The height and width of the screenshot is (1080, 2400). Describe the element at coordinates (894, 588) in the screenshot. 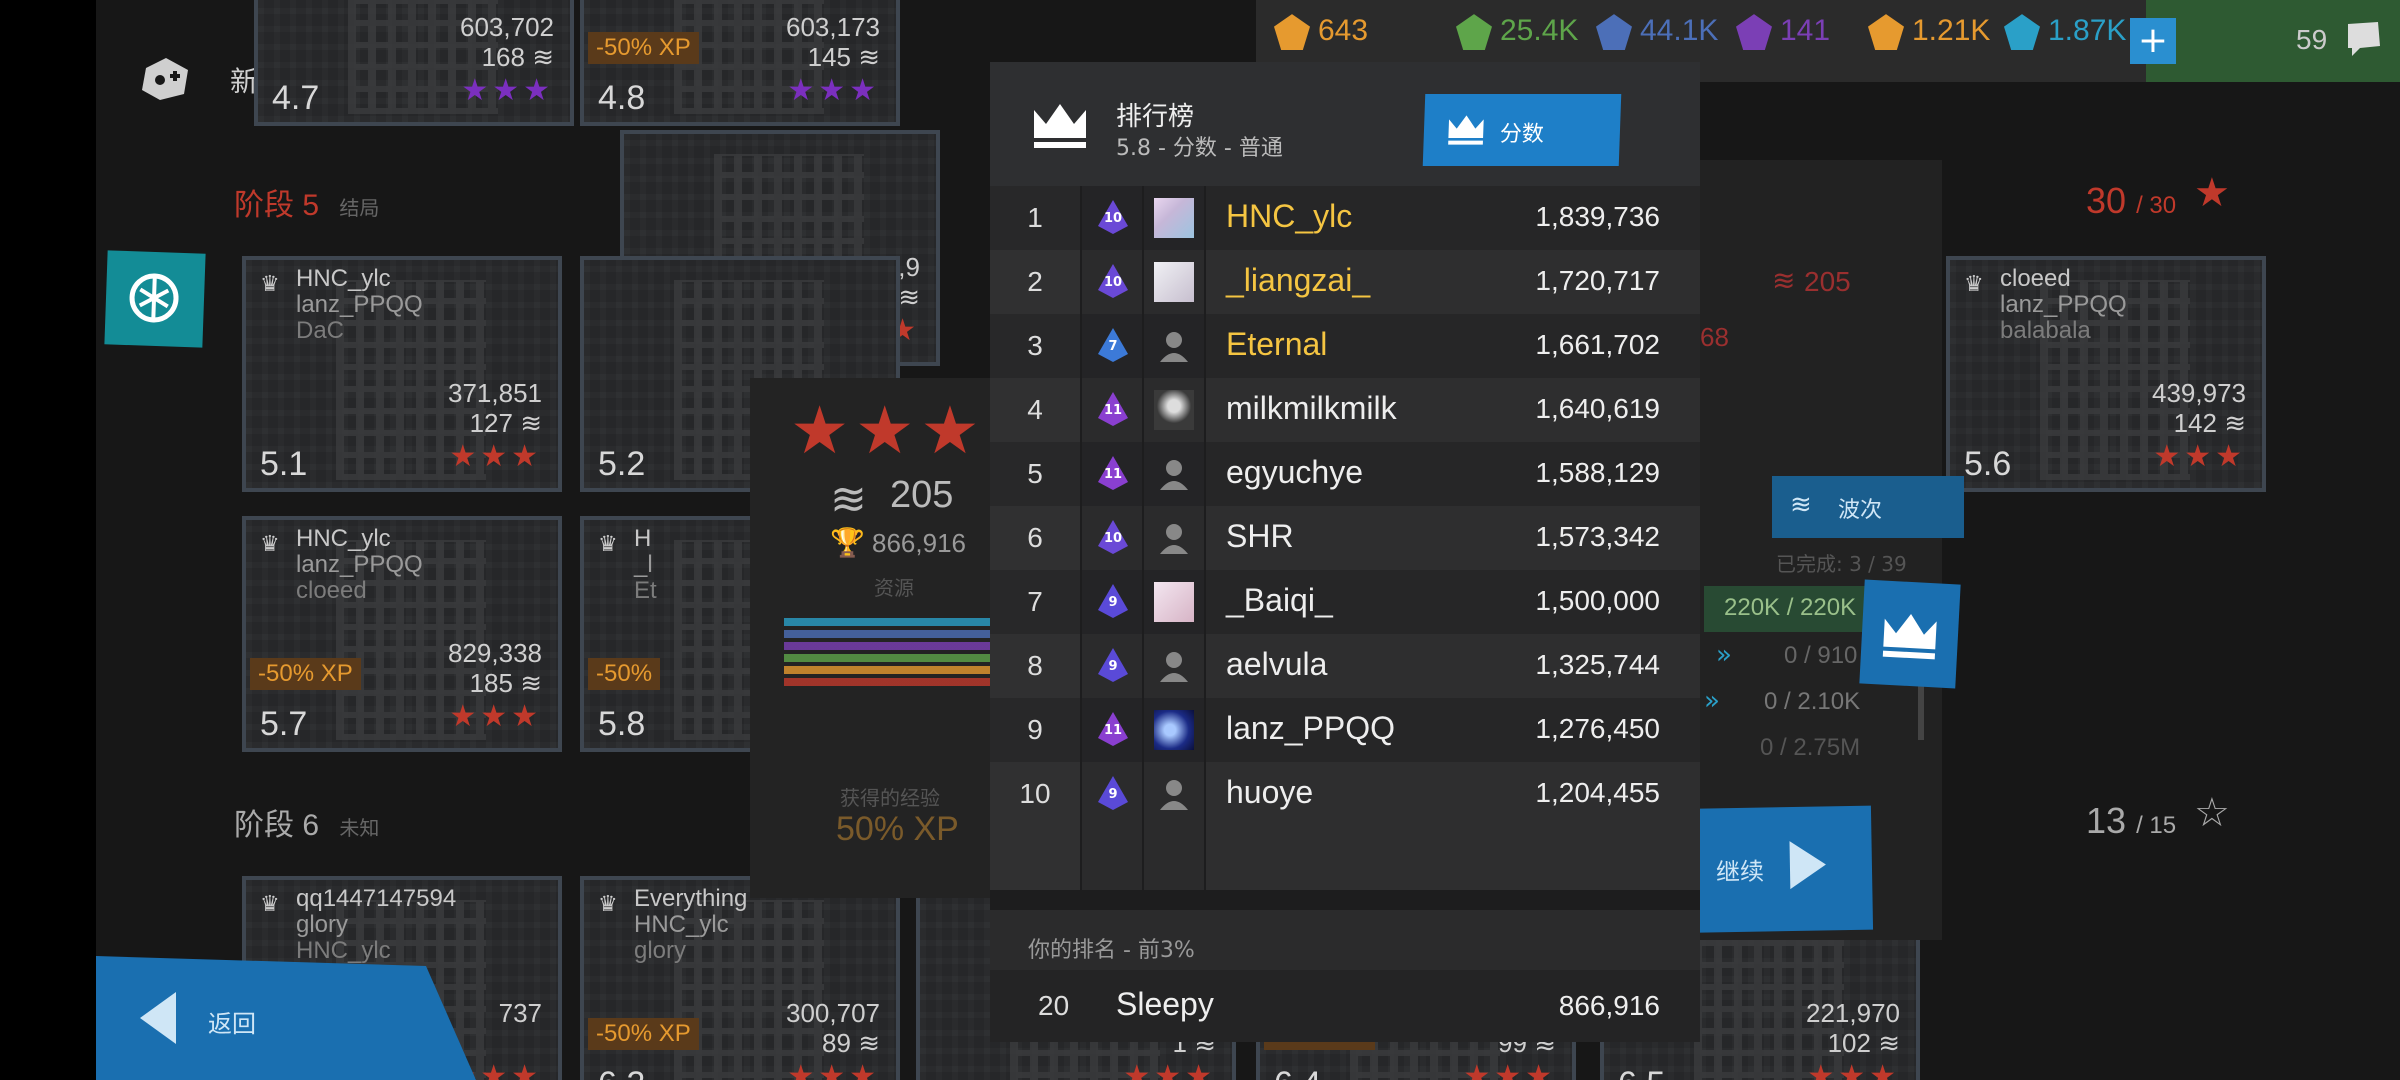

I see `detail-resources-label: 资源` at that location.